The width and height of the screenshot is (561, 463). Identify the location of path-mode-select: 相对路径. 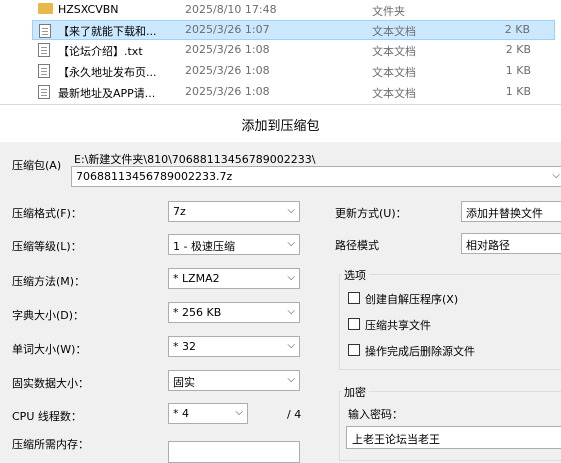
(511, 243).